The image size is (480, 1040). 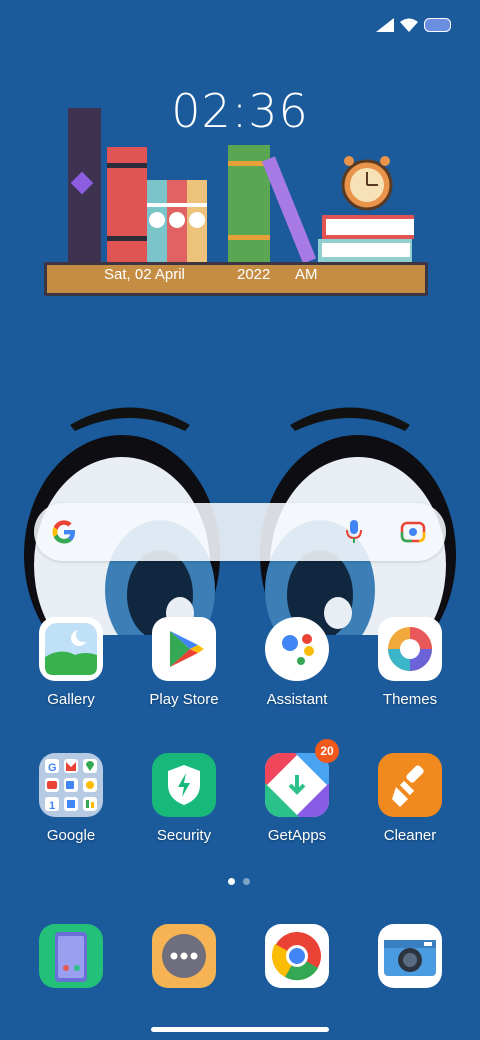 I want to click on page-indicator, so click(x=239, y=881).